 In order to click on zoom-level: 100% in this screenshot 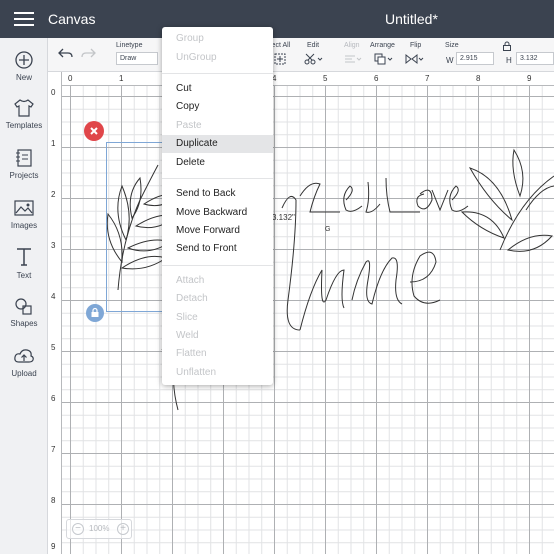, I will do `click(99, 528)`.